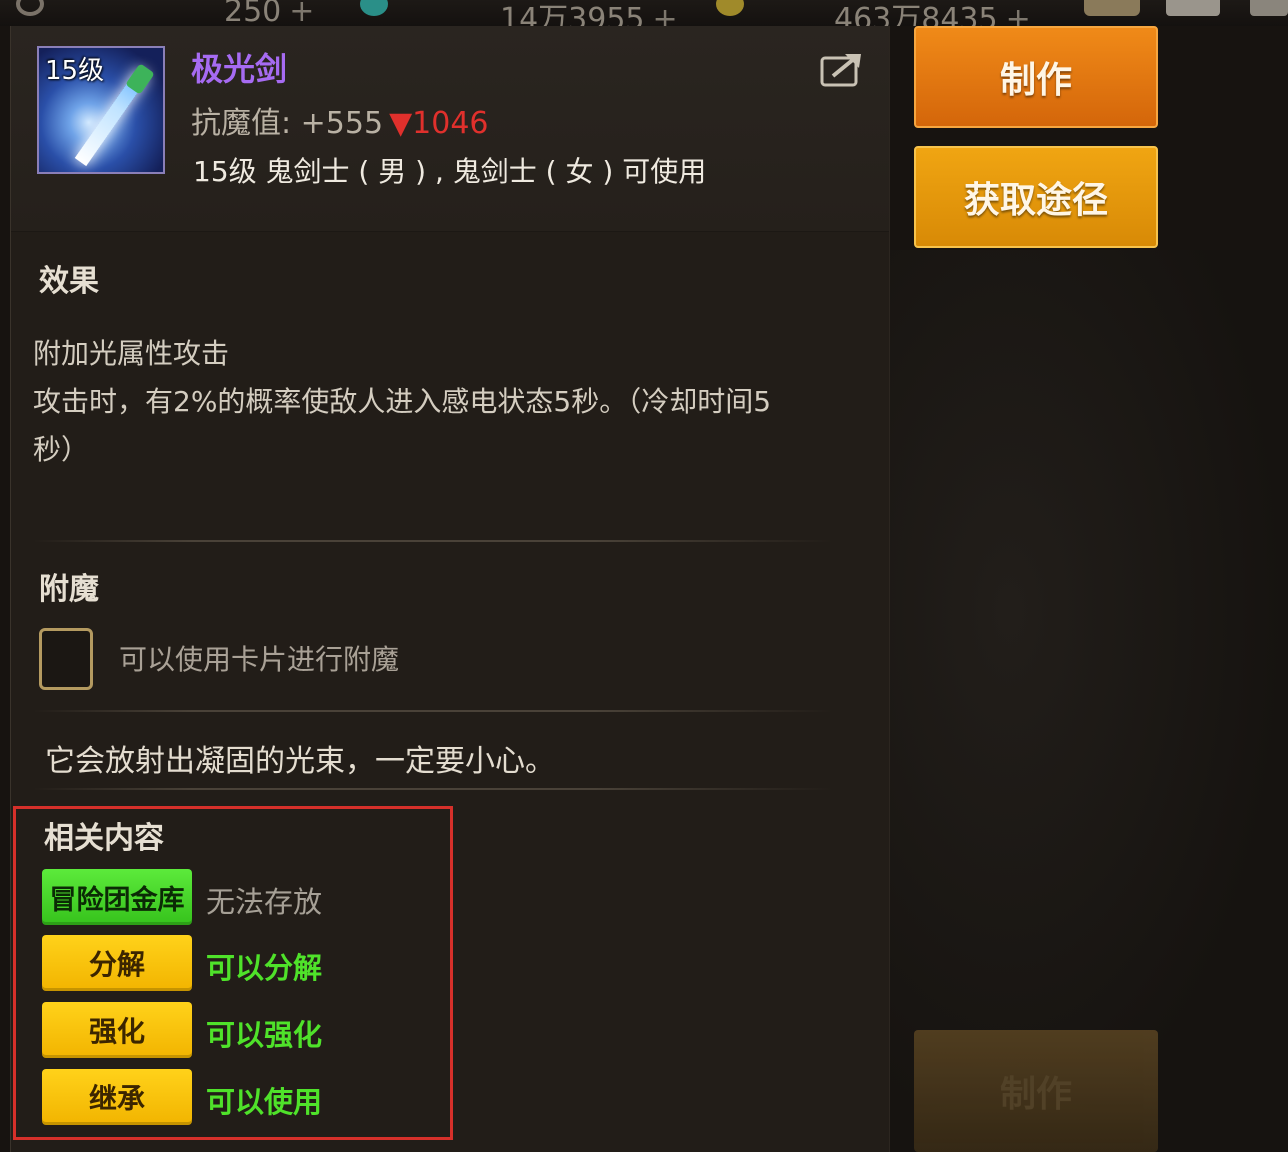 This screenshot has width=1288, height=1152. Describe the element at coordinates (269, 13) in the screenshot. I see `currency-1: 250 +` at that location.